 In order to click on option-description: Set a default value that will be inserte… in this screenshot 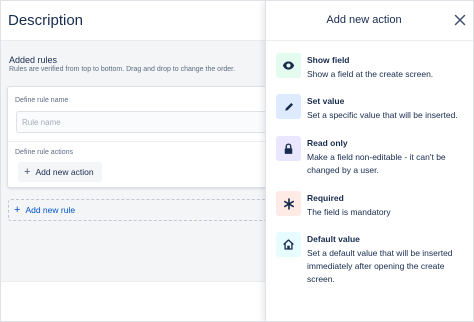, I will do `click(380, 266)`.